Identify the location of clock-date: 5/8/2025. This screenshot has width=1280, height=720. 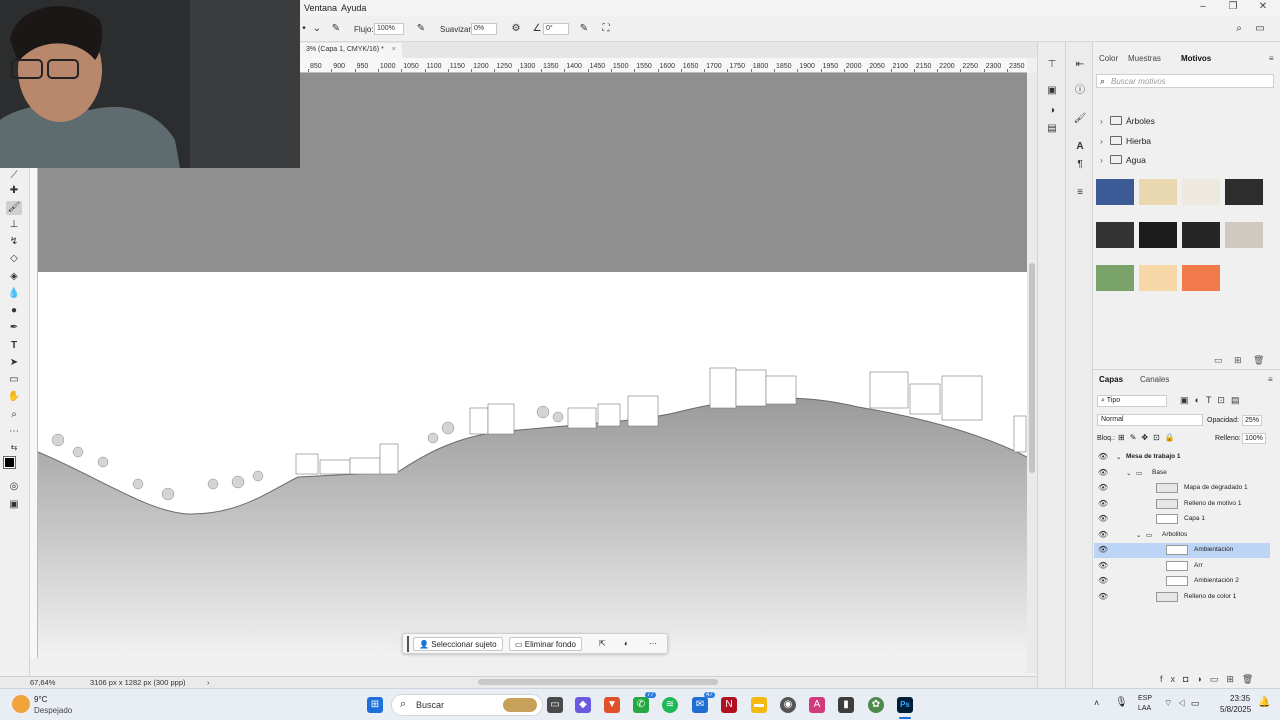
(1235, 709).